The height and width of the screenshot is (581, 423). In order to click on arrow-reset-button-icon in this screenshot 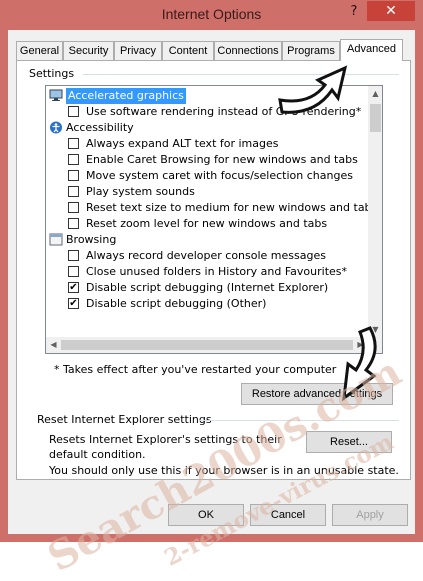, I will do `click(359, 364)`.